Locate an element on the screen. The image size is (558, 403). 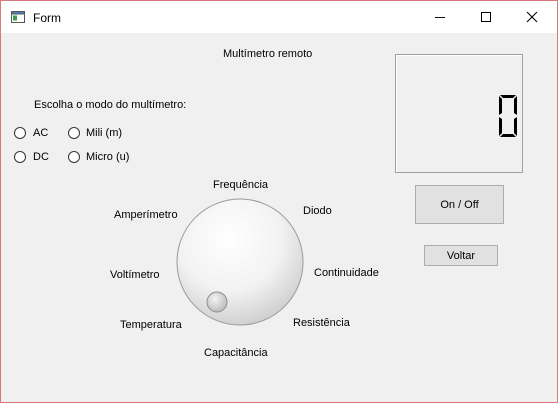
close-button is located at coordinates (532, 17).